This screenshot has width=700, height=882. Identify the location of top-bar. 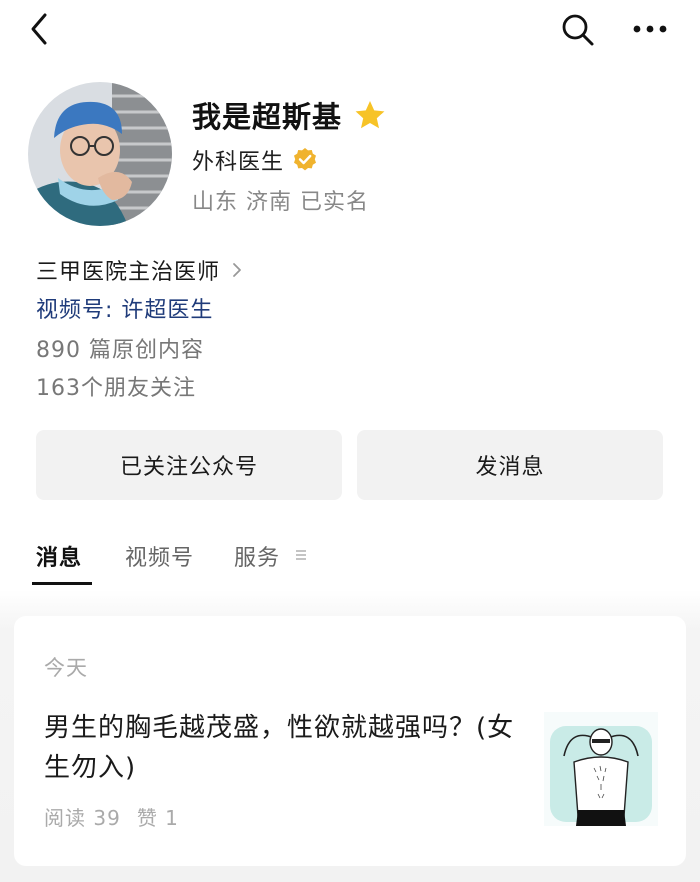
(350, 30).